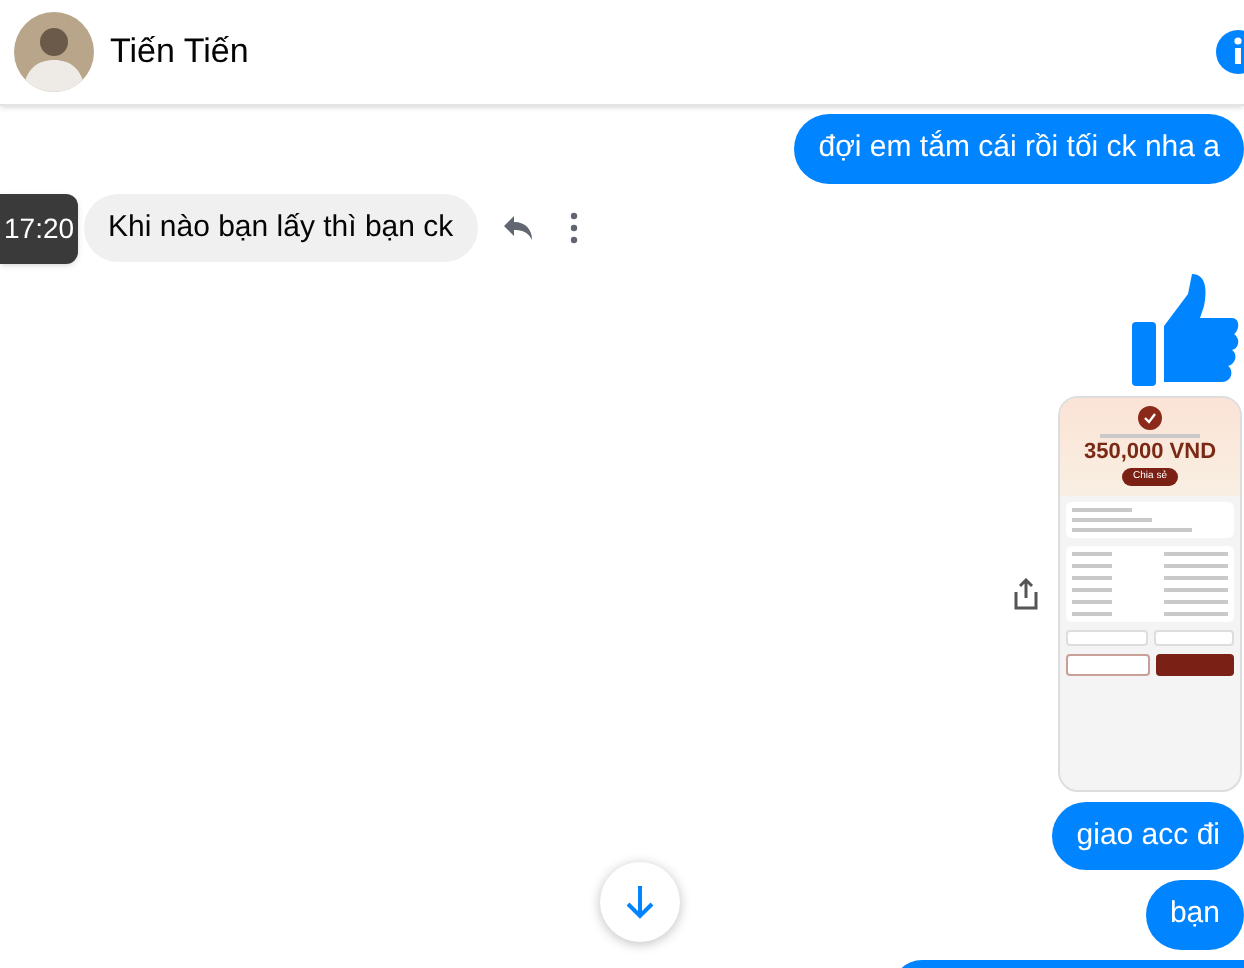 This screenshot has width=1244, height=968. Describe the element at coordinates (1194, 914) in the screenshot. I see `message-bubble: bạn` at that location.